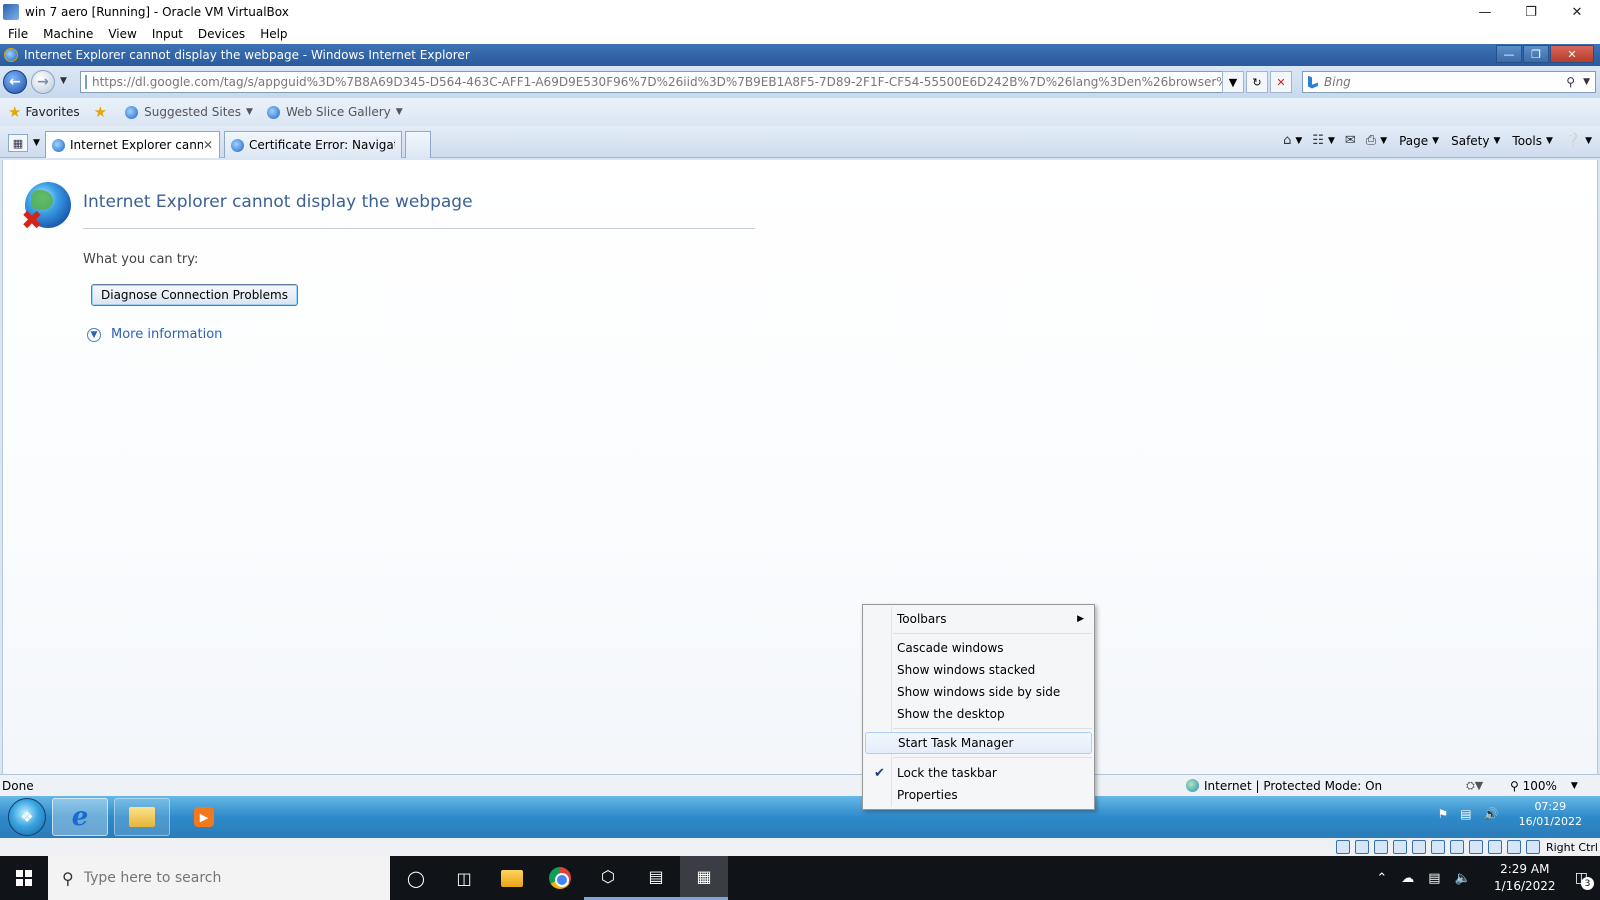  What do you see at coordinates (1475, 141) in the screenshot?
I see `safety-menu: Safety ▼` at bounding box center [1475, 141].